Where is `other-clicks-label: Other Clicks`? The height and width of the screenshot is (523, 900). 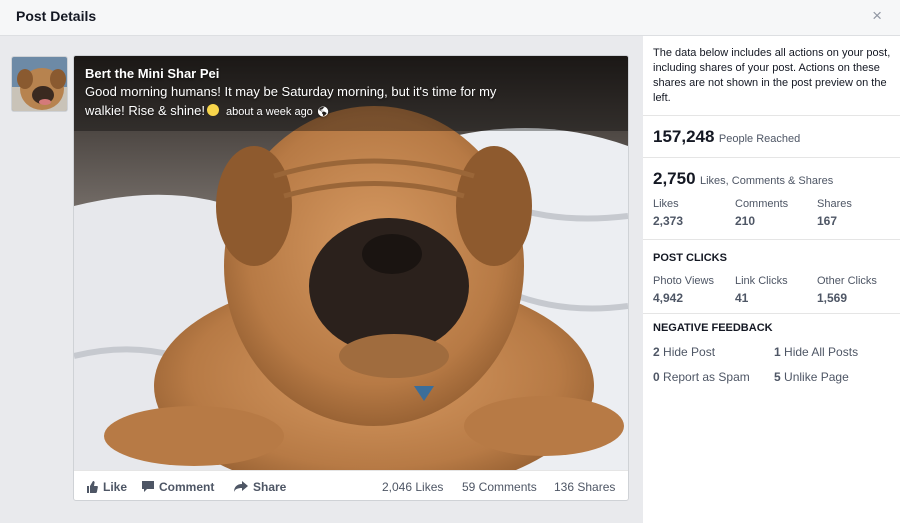
other-clicks-label: Other Clicks is located at coordinates (847, 281).